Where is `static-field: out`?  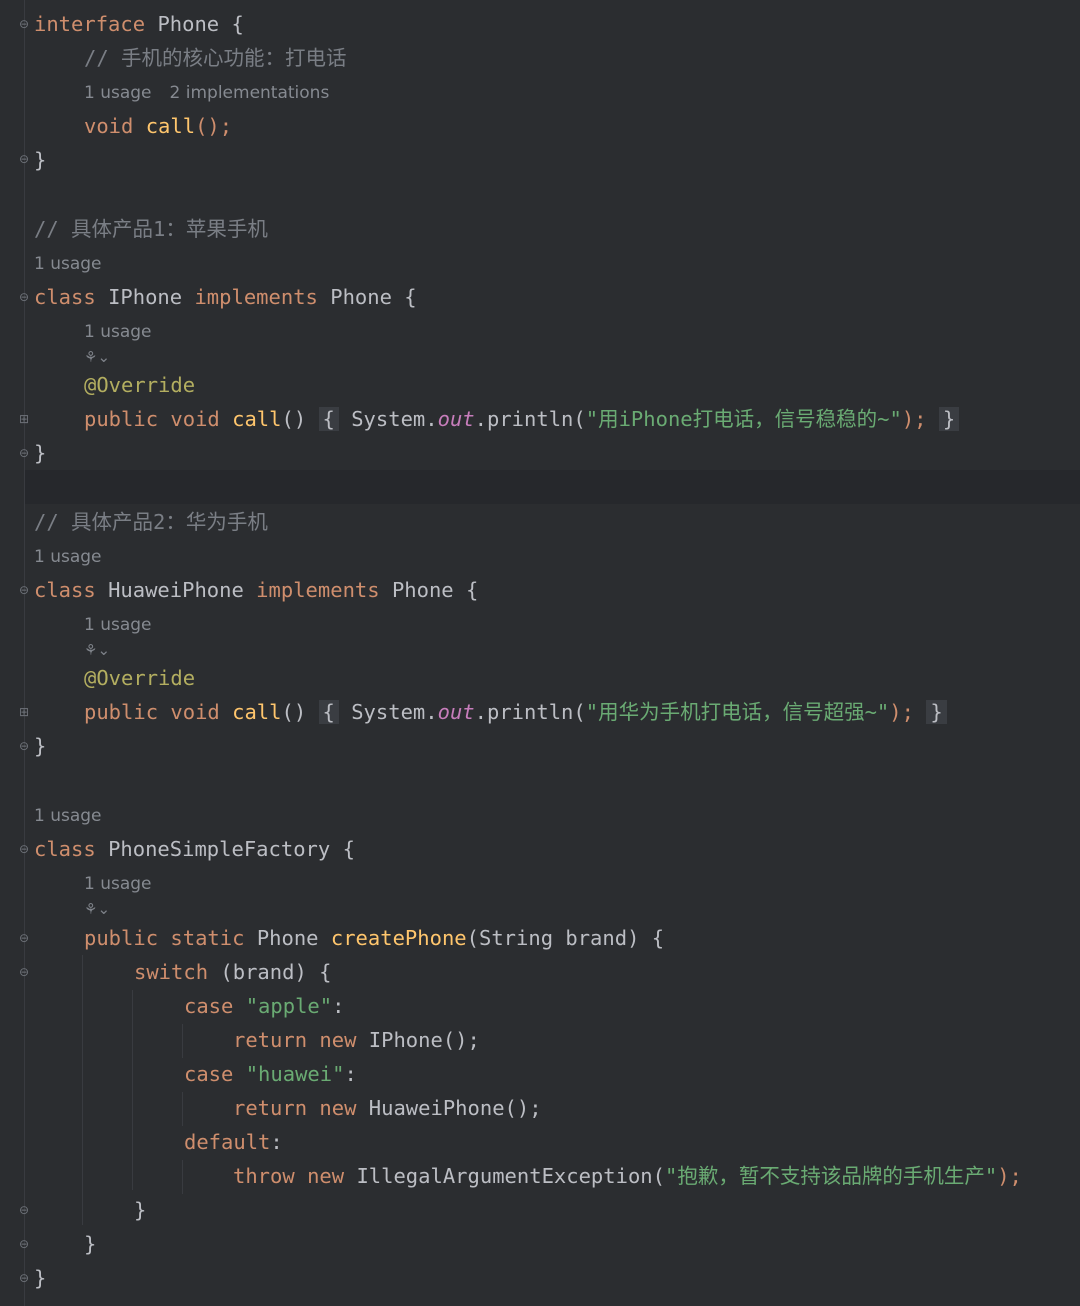
static-field: out is located at coordinates (456, 712).